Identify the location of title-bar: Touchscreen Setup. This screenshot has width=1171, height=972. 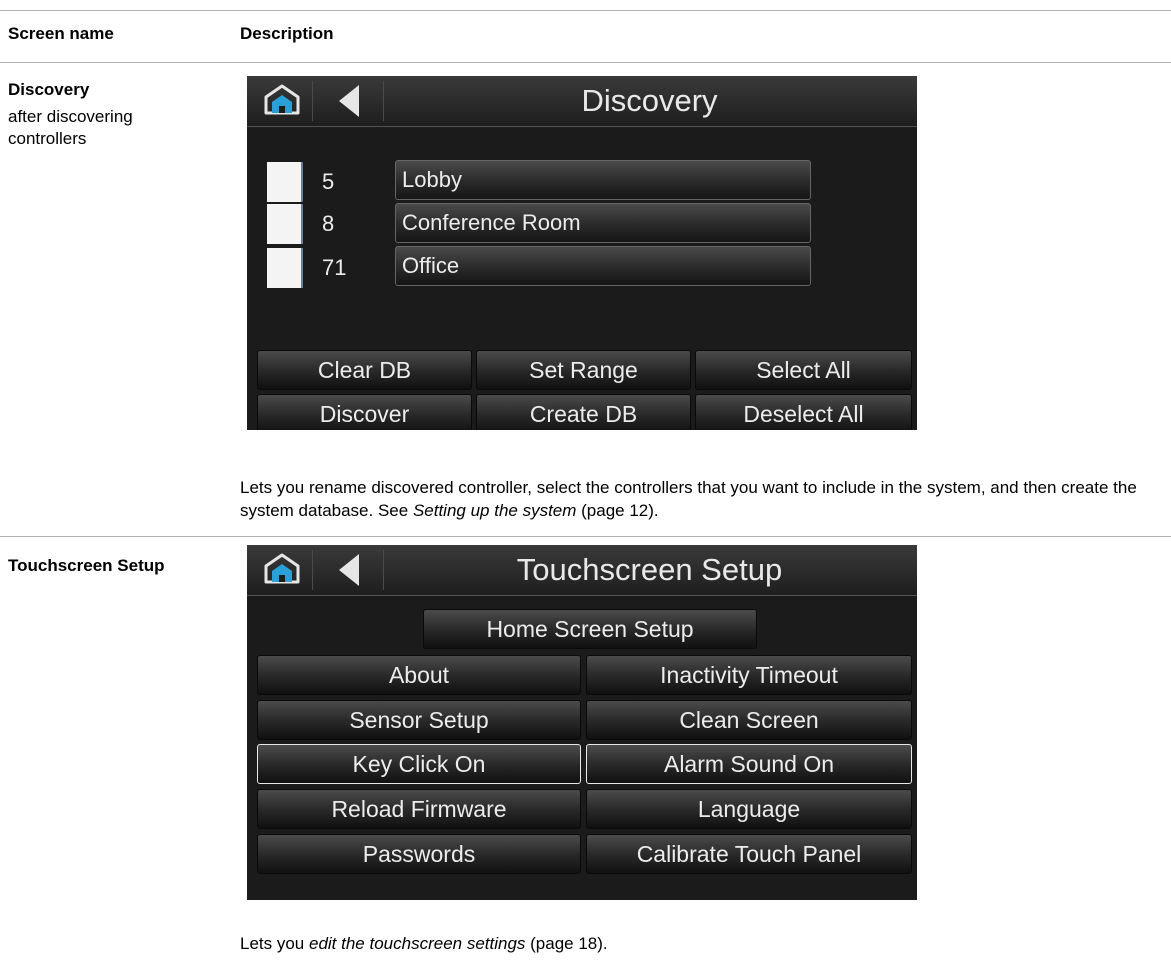
(582, 570).